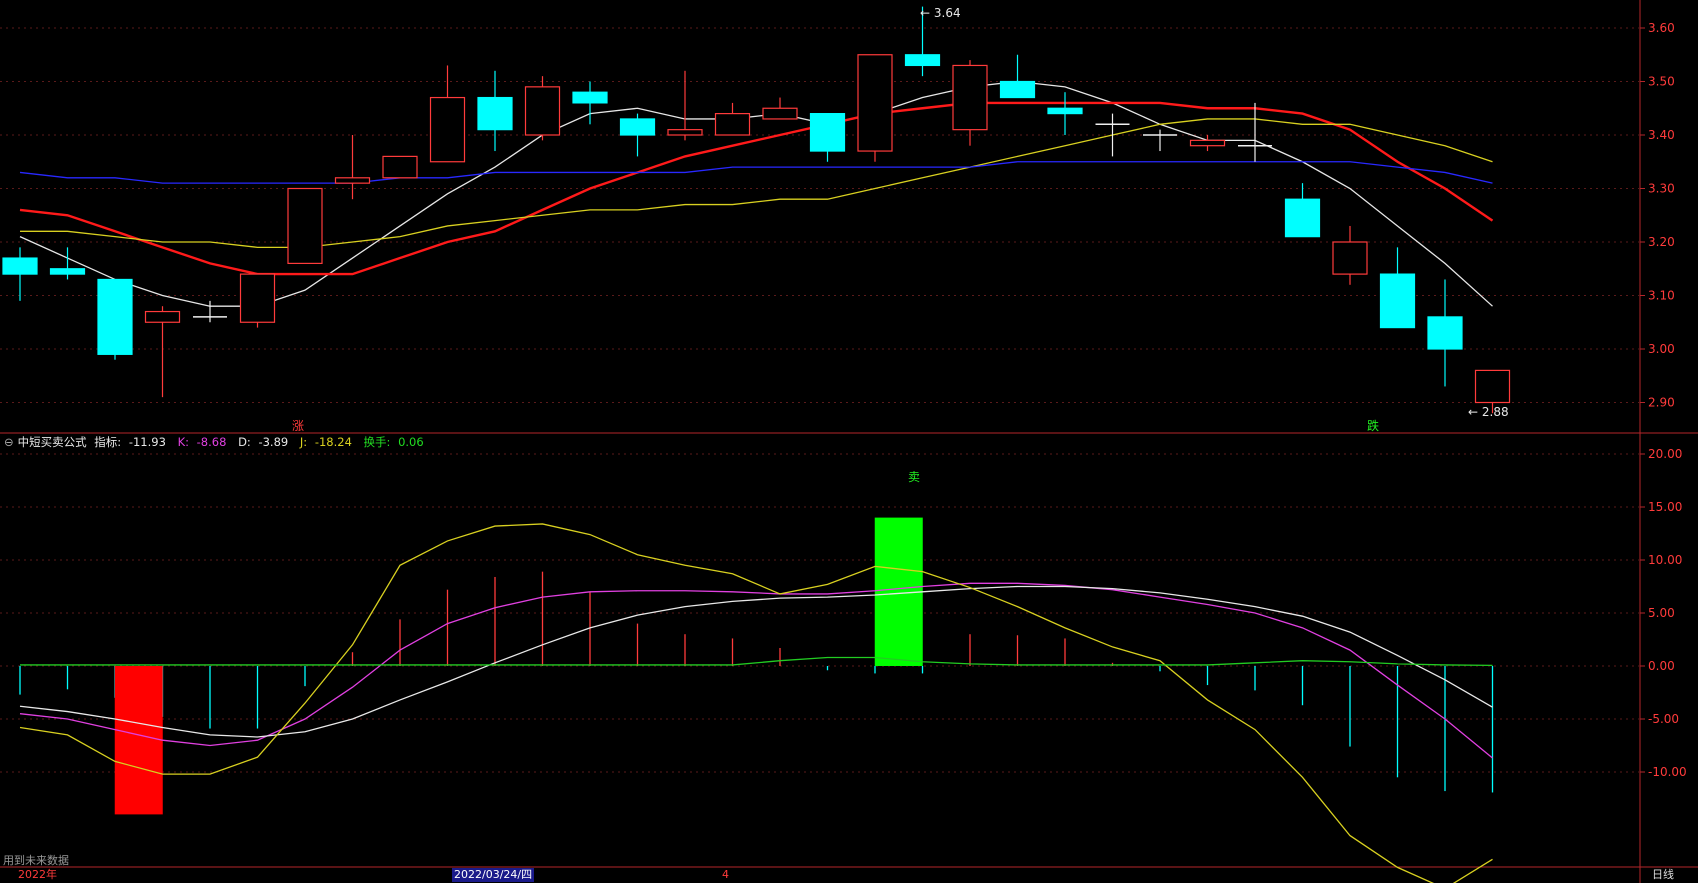  I want to click on indicator-tick-label: 5.00, so click(1661, 613).